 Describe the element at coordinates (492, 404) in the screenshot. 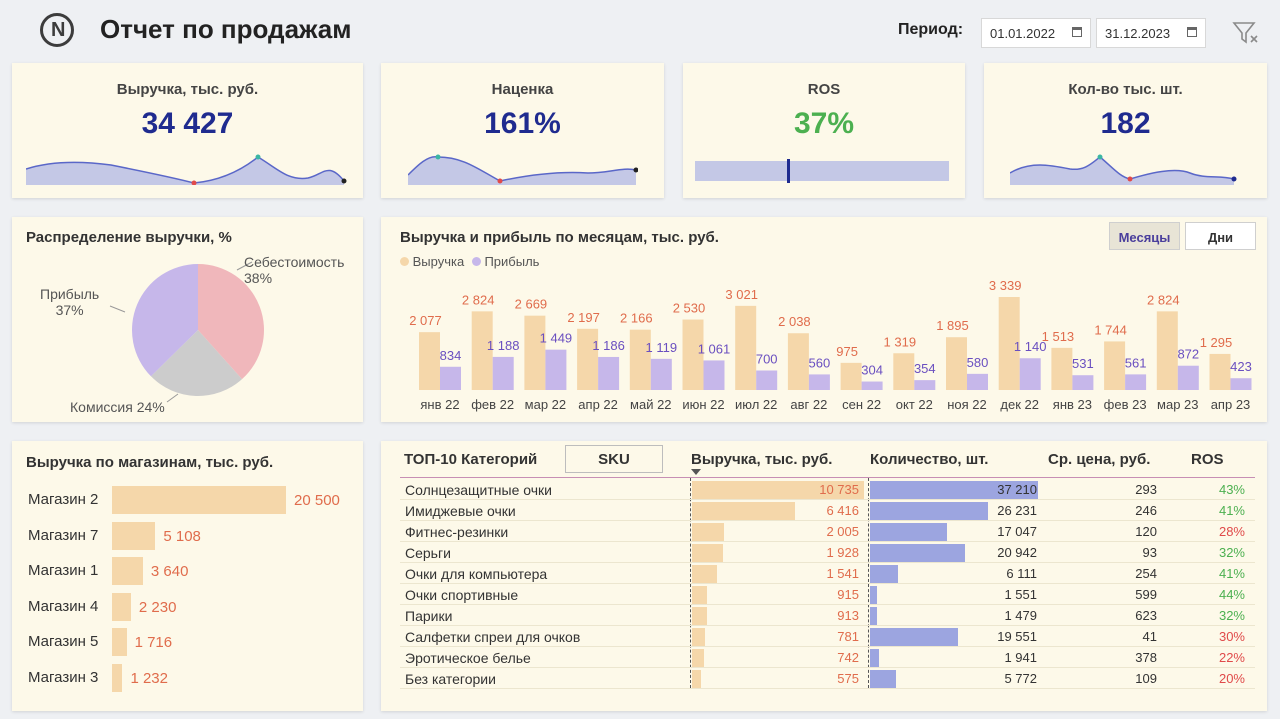

I see `x-axis-tick-label: фев 22` at that location.